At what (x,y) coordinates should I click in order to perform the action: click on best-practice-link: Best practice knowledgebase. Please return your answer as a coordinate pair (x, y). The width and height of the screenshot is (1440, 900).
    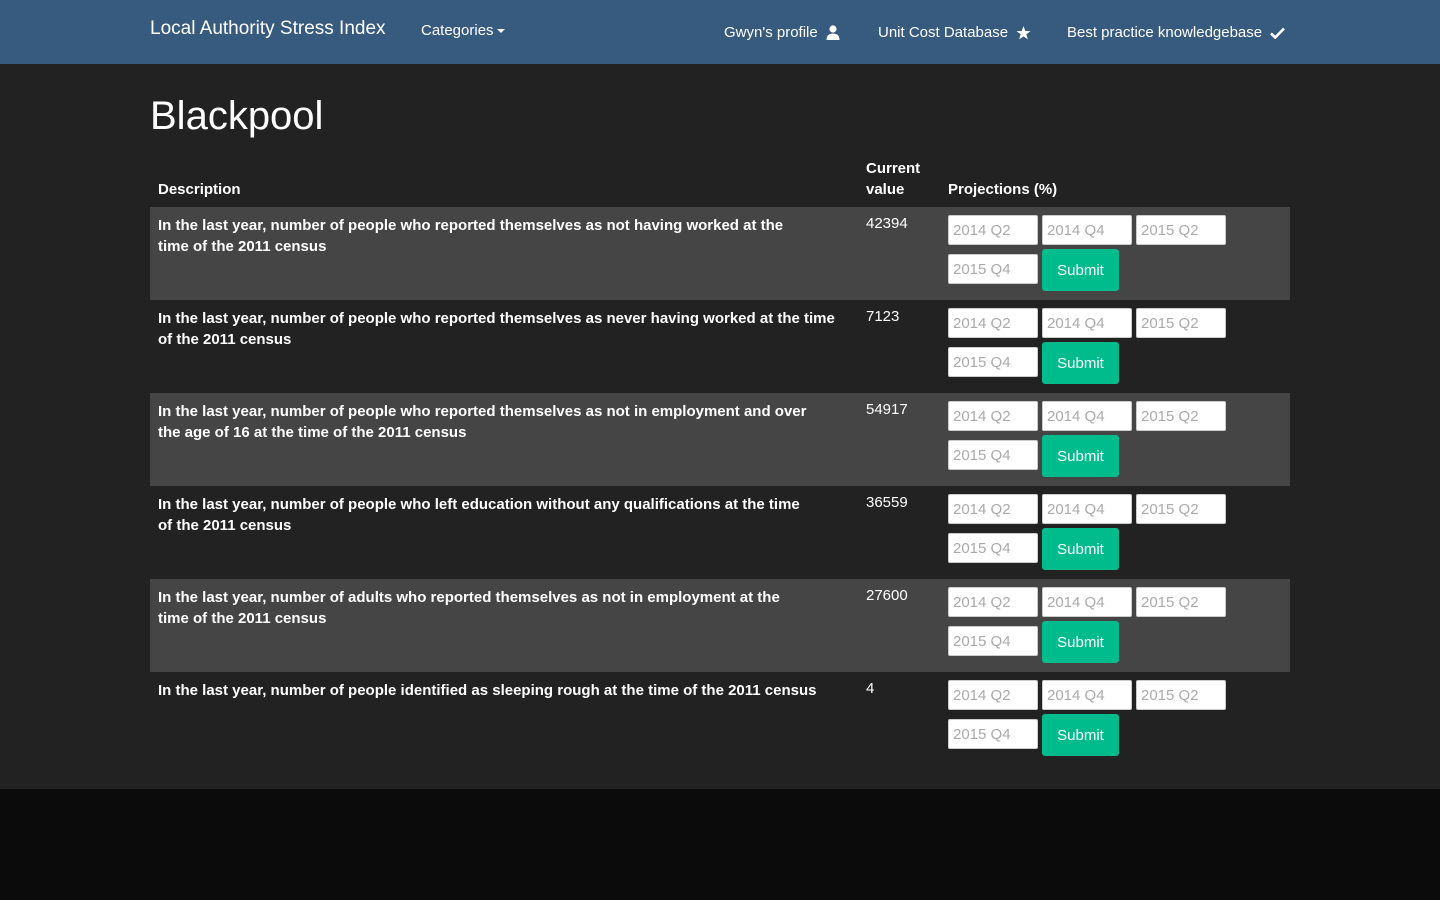
    Looking at the image, I should click on (1176, 32).